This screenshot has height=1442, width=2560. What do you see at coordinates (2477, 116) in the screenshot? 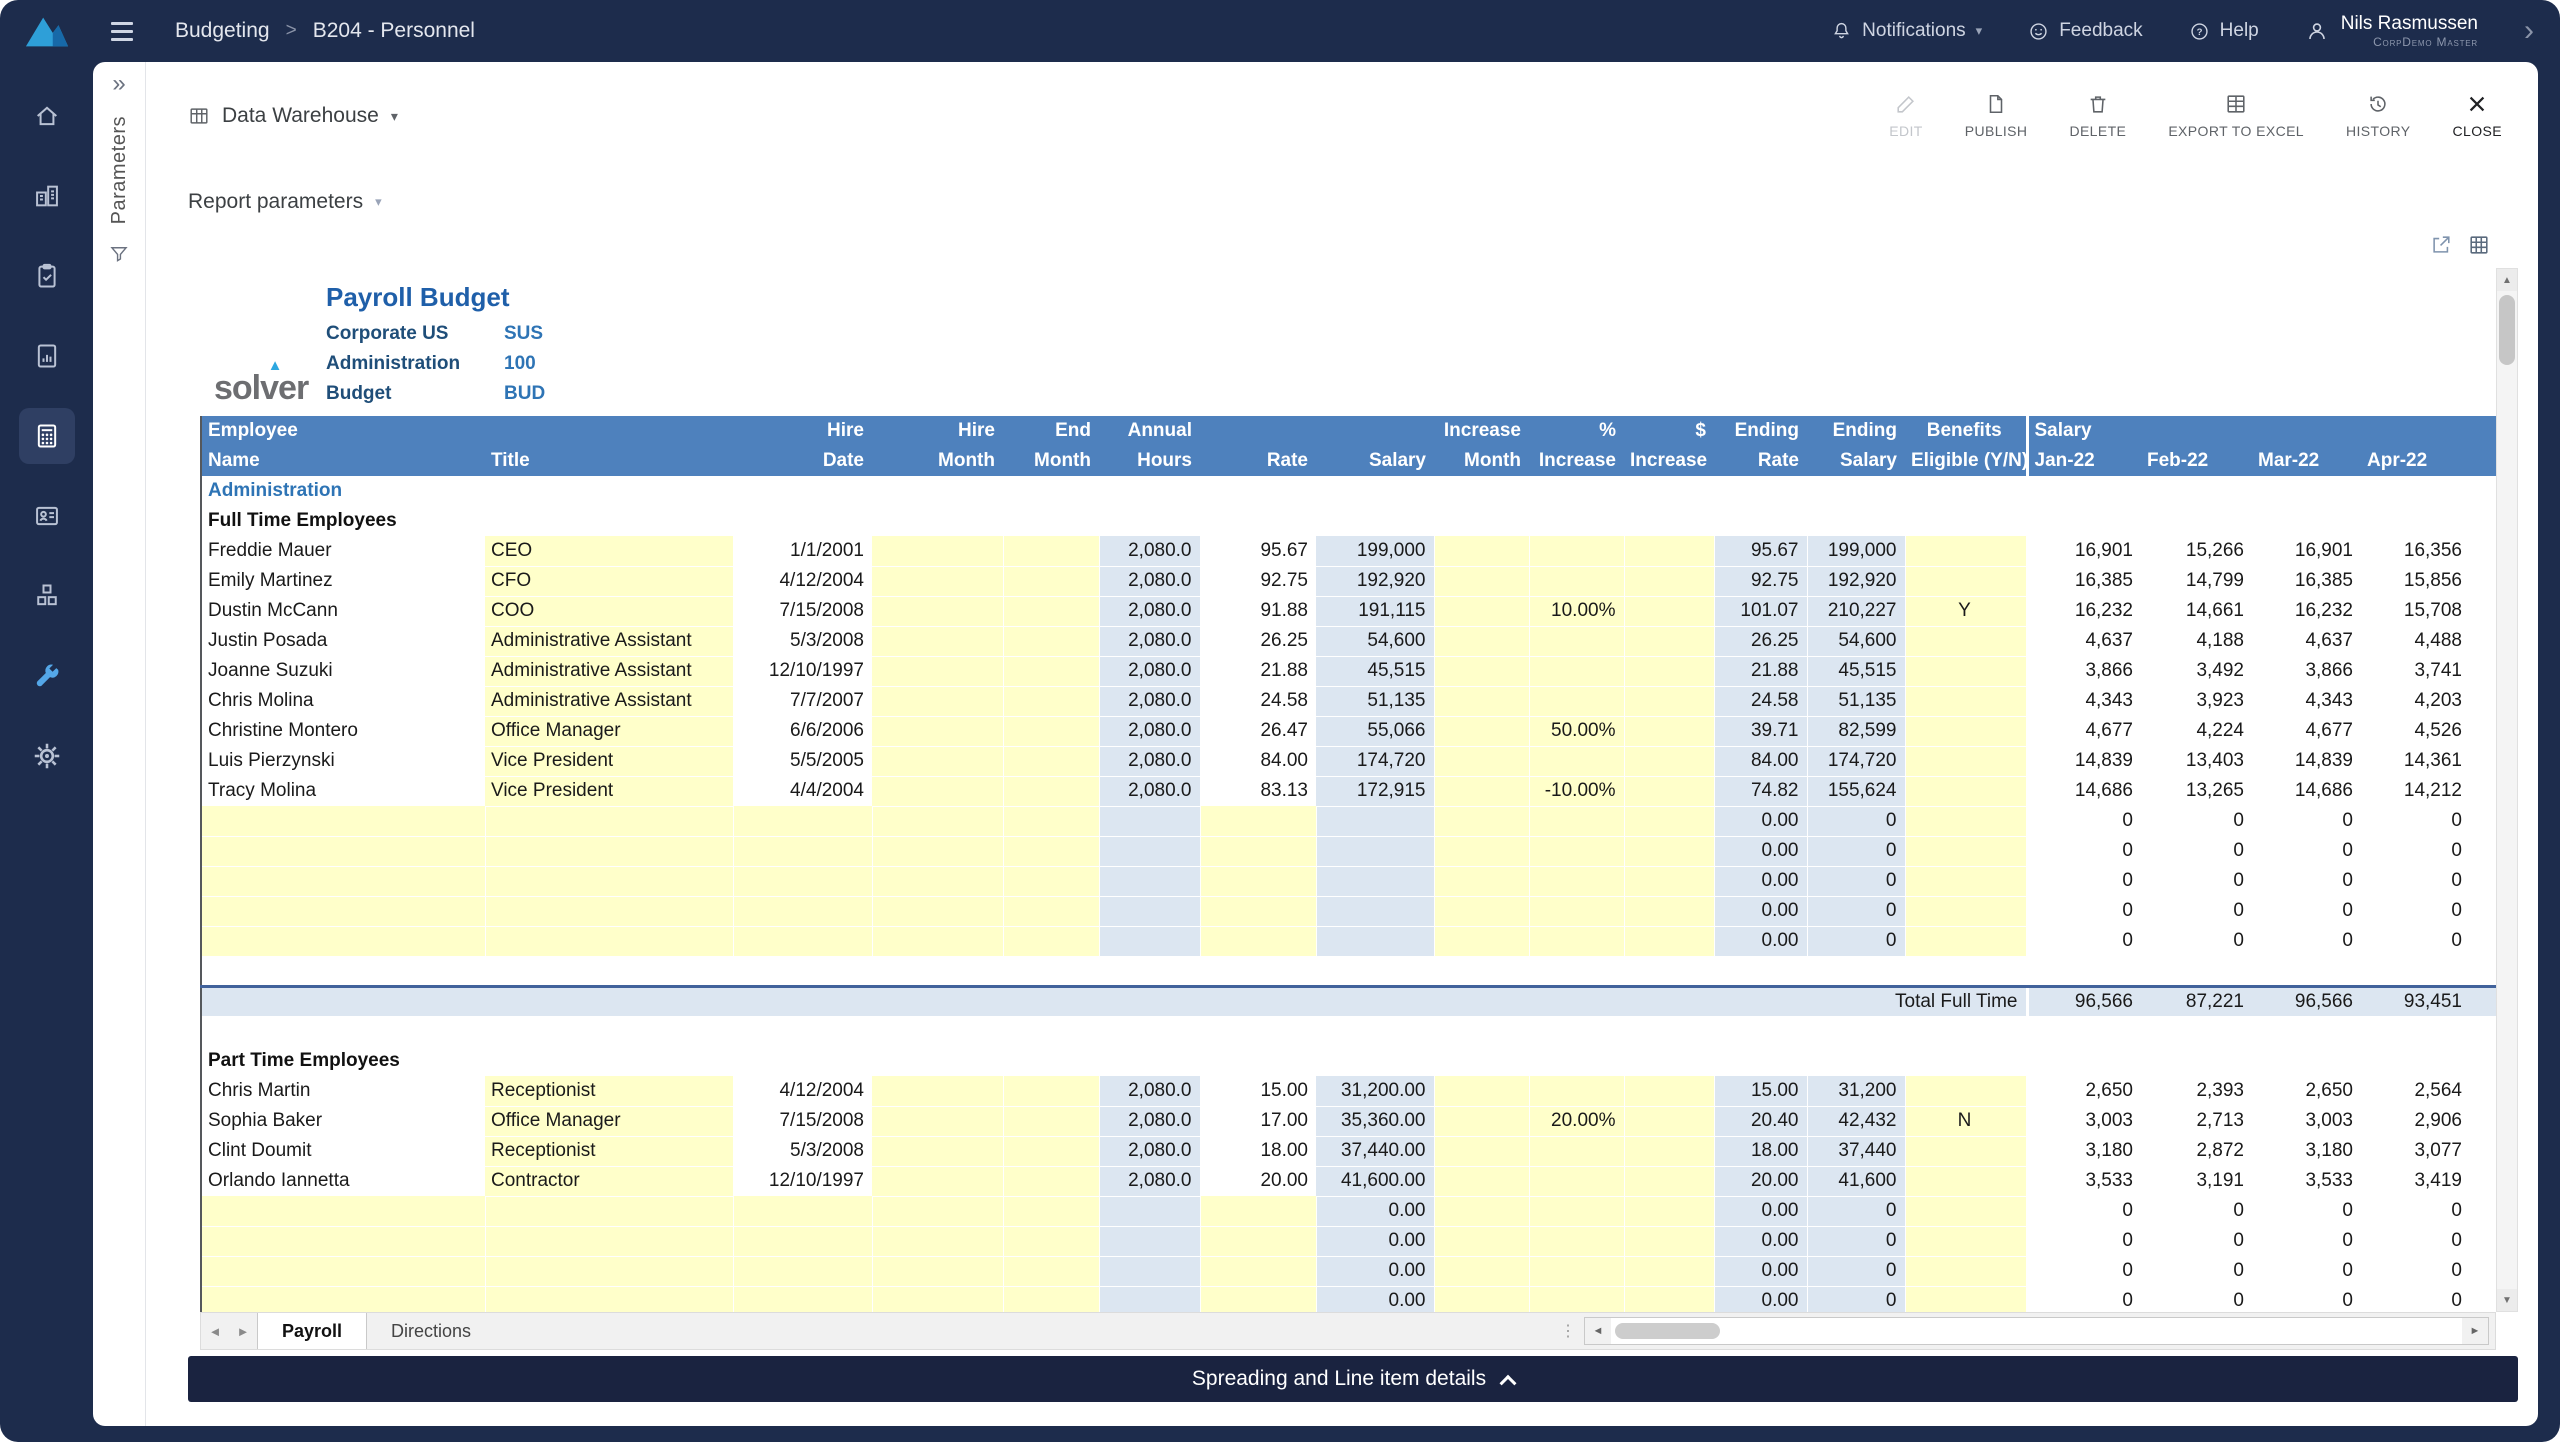
I see `close-button: CLOSE` at bounding box center [2477, 116].